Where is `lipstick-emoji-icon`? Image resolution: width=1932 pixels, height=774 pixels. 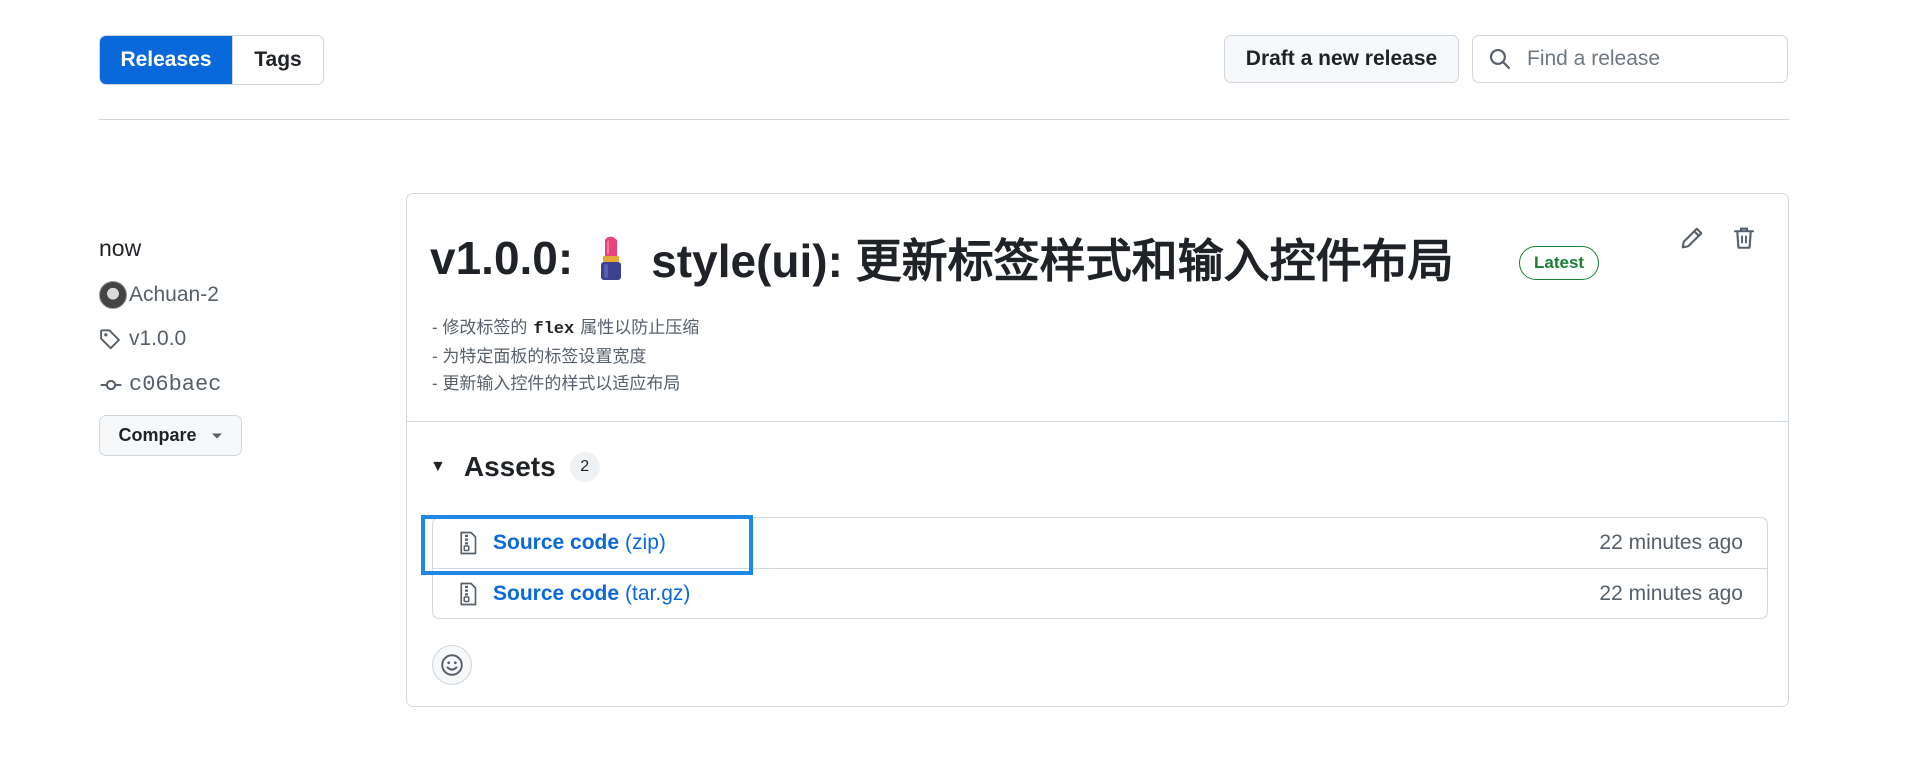
lipstick-emoji-icon is located at coordinates (611, 258).